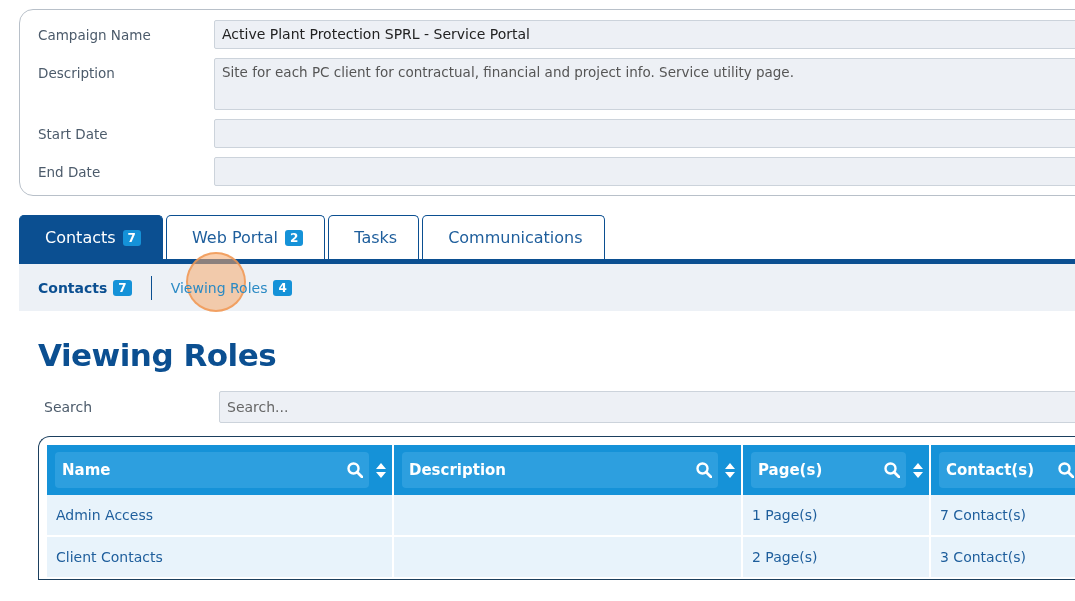 The image size is (1075, 601). Describe the element at coordinates (77, 72) in the screenshot. I see `field-label: Description` at that location.